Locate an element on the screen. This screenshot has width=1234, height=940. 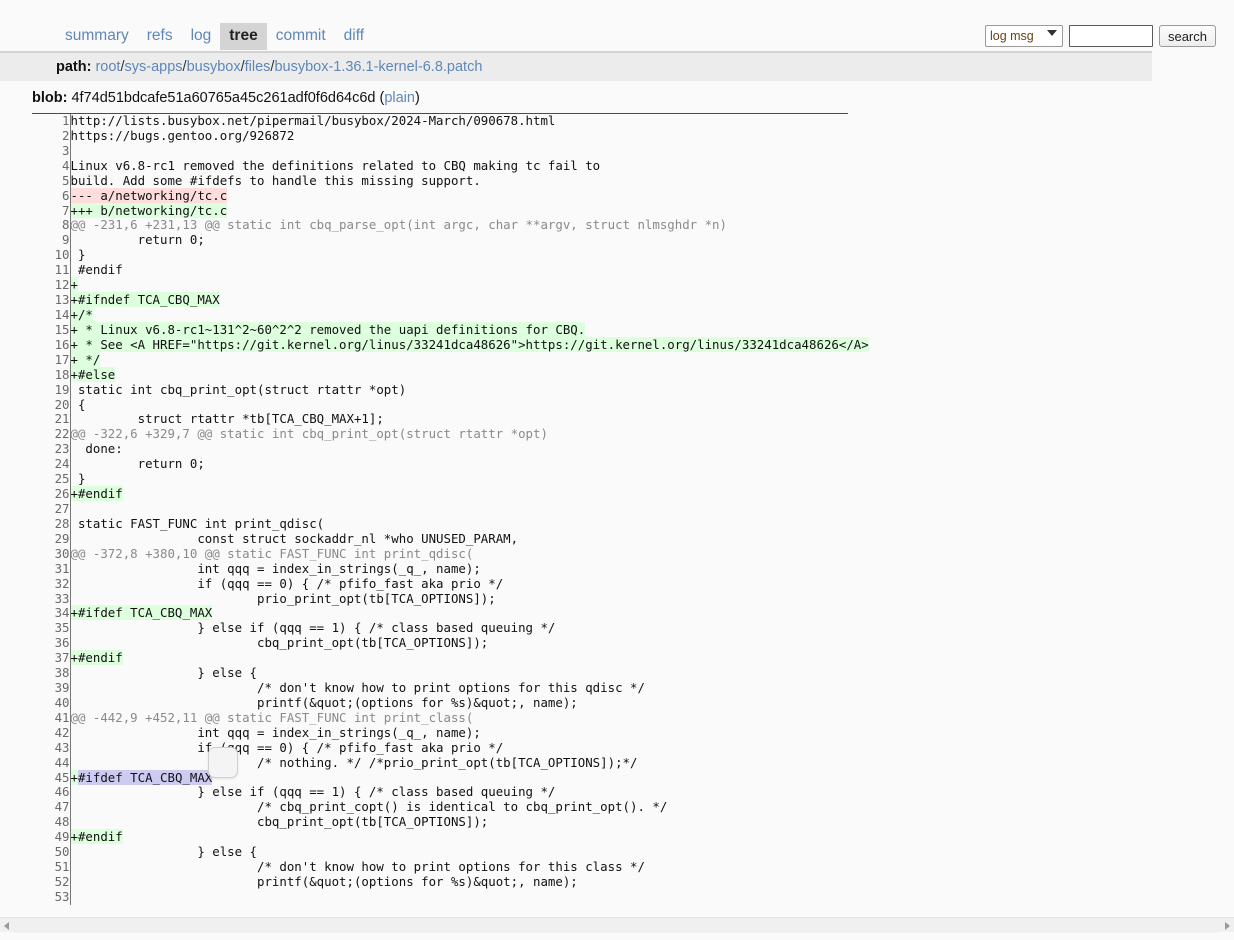
line-segment: --- a/networking/tc.c is located at coordinates (149, 195).